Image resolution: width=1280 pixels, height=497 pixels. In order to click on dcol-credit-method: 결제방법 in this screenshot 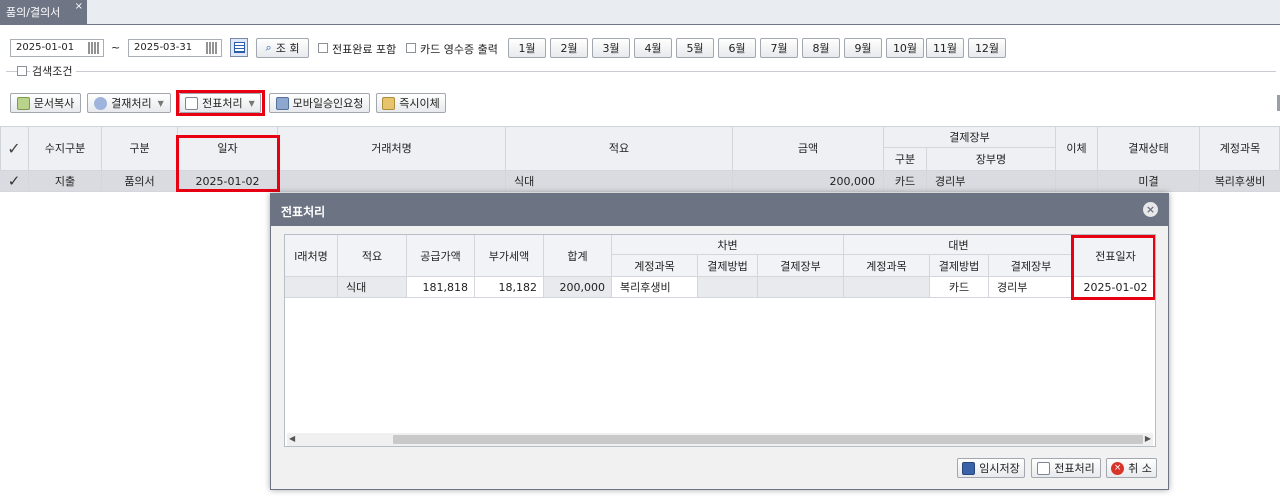, I will do `click(959, 266)`.